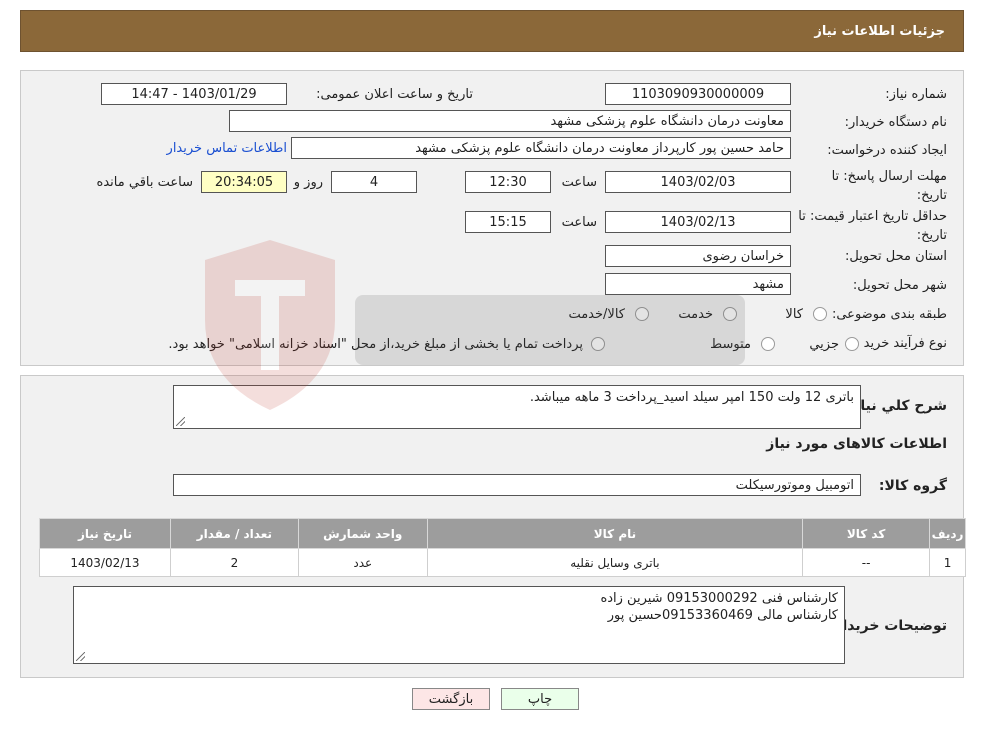 This screenshot has width=985, height=733. Describe the element at coordinates (722, 615) in the screenshot. I see `buyer-notes-line-2: کارشناس مالی 09153360469حسین پور` at that location.